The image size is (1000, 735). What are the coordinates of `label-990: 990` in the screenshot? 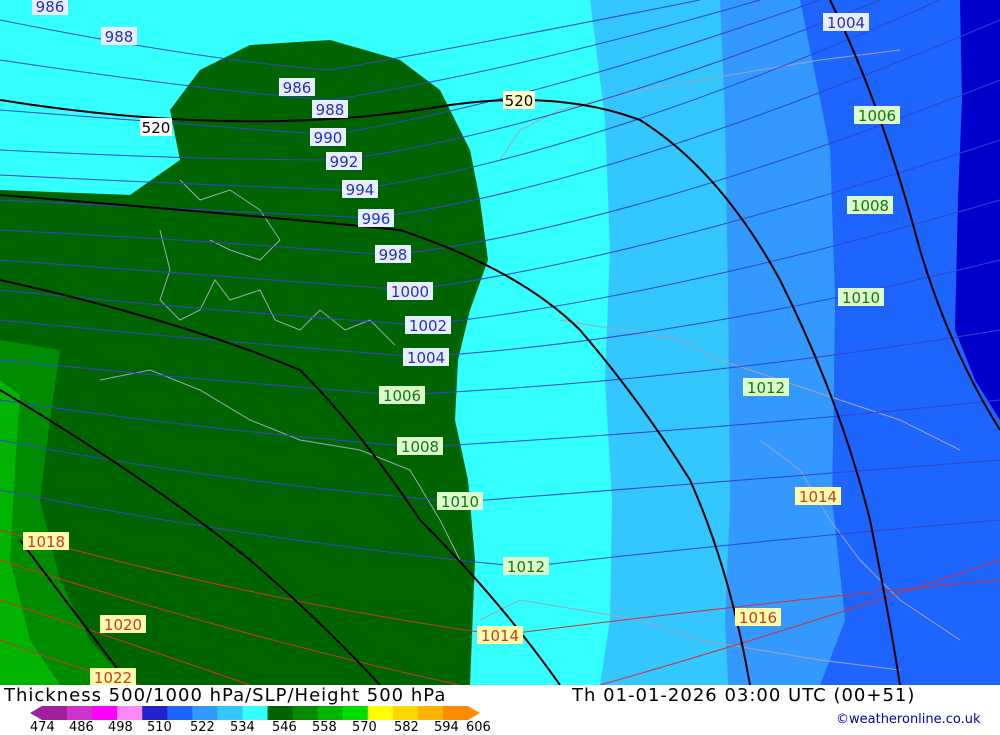 It's located at (328, 137).